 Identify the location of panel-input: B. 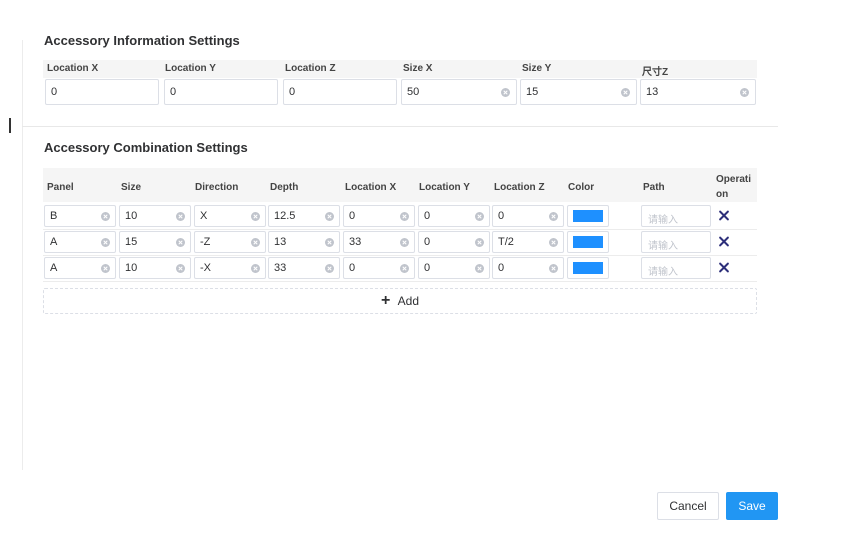
(80, 216).